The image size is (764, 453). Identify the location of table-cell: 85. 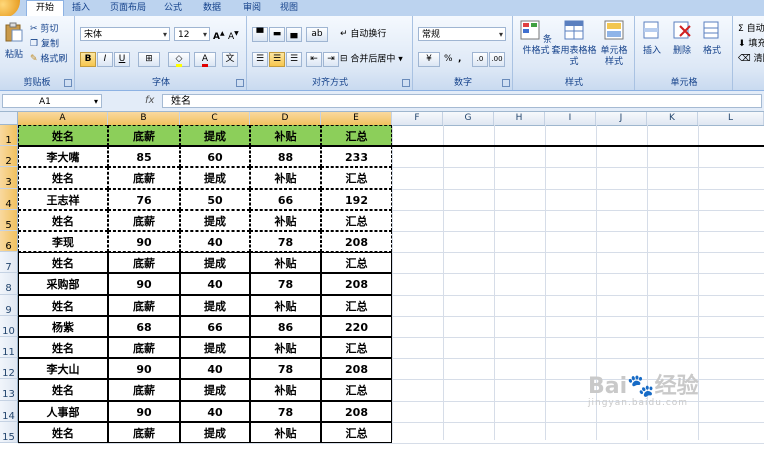
(144, 157).